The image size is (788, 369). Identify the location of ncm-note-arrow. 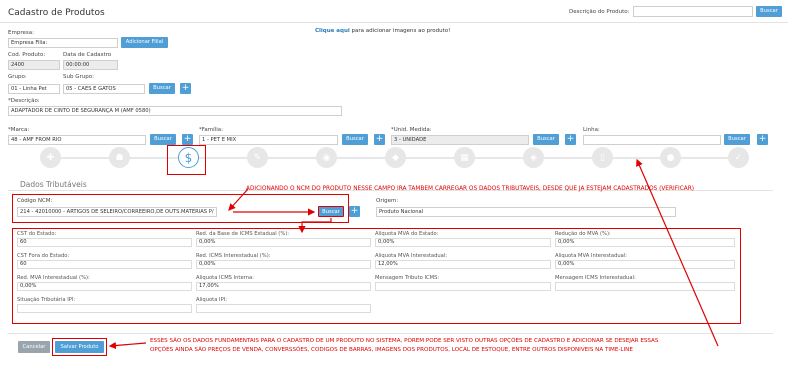
(238, 199).